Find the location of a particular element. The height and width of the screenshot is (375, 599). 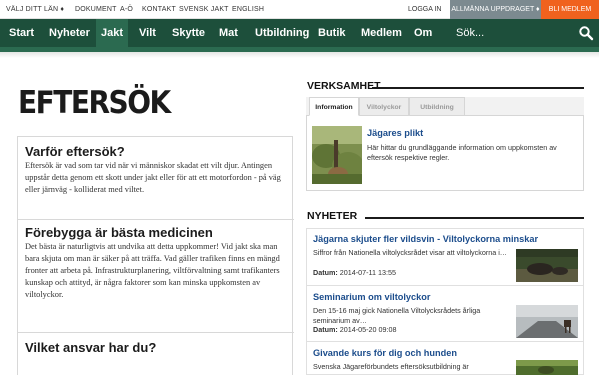

tab-viltolyckor: Viltolyckor is located at coordinates (384, 106).